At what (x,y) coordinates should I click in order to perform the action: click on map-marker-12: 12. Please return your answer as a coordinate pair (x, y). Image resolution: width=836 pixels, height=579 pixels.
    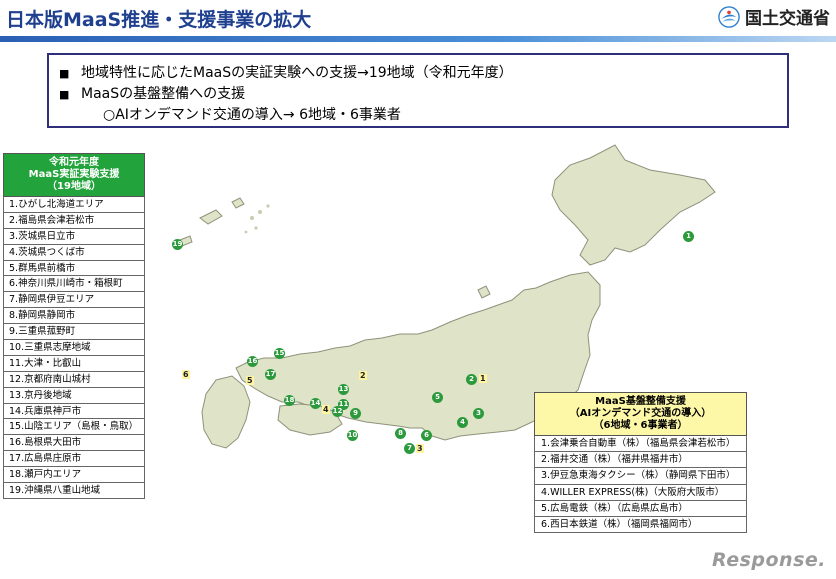
    Looking at the image, I should click on (337, 411).